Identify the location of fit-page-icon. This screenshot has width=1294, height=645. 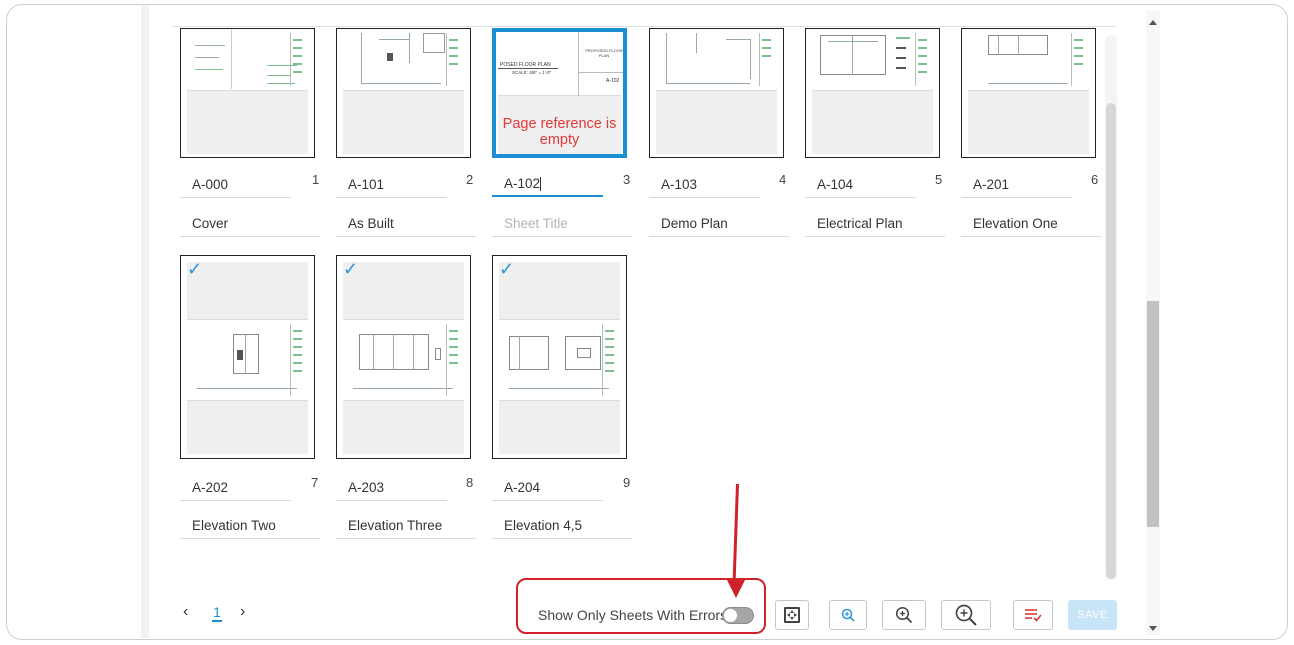
(792, 615).